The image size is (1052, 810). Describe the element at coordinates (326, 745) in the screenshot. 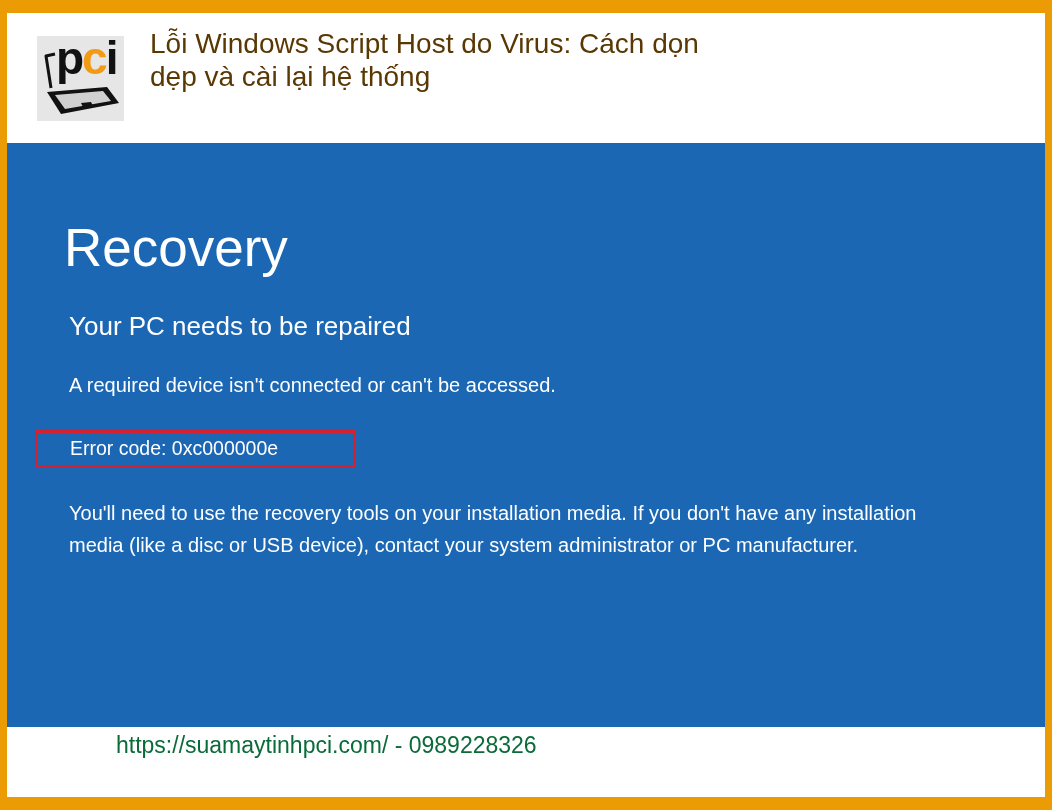

I see `footer-contact: https://suamaytinhpci.com/ - 0989228326` at that location.